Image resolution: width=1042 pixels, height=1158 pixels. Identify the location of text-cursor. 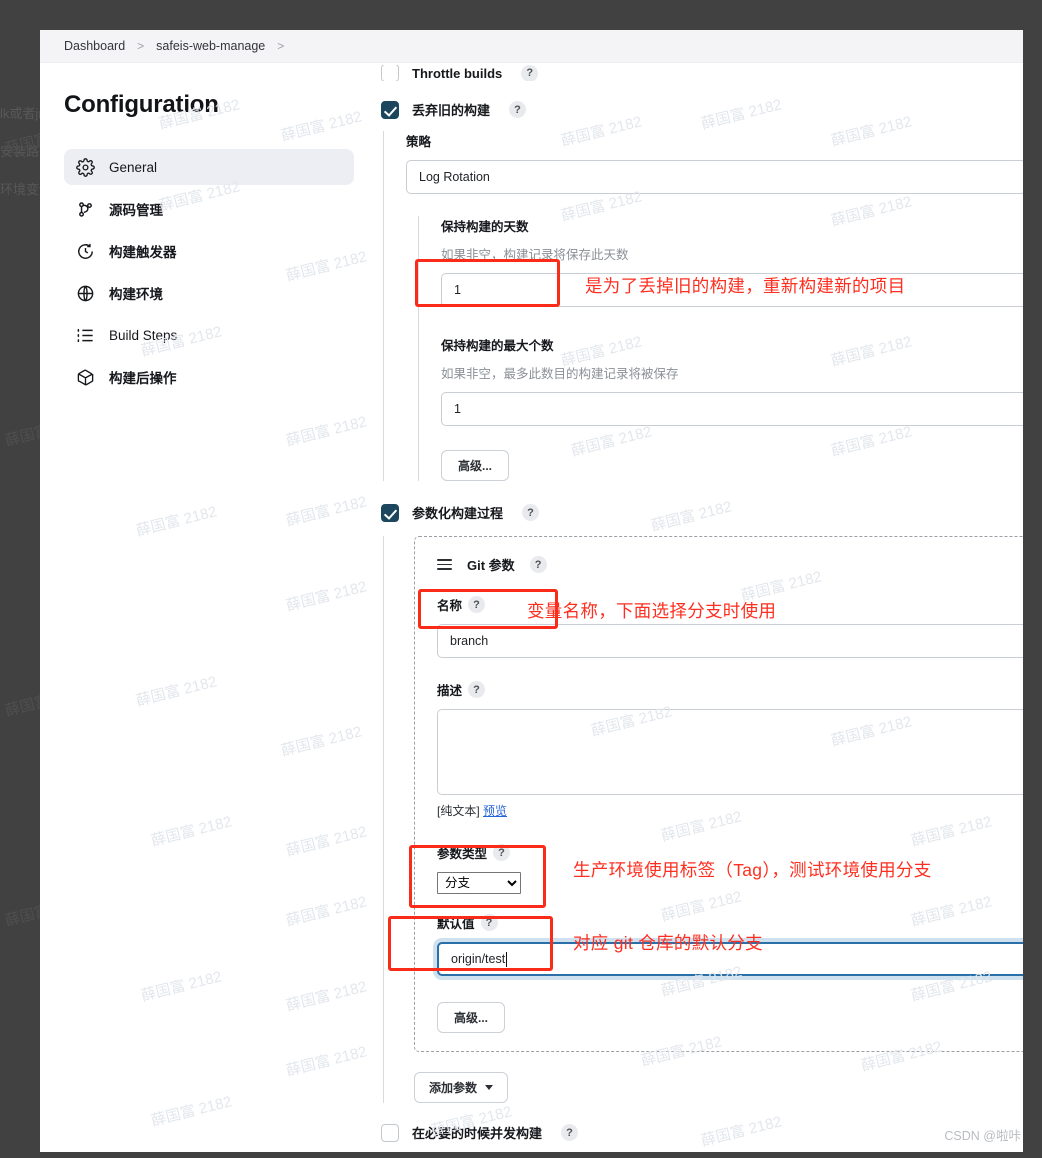
(507, 959).